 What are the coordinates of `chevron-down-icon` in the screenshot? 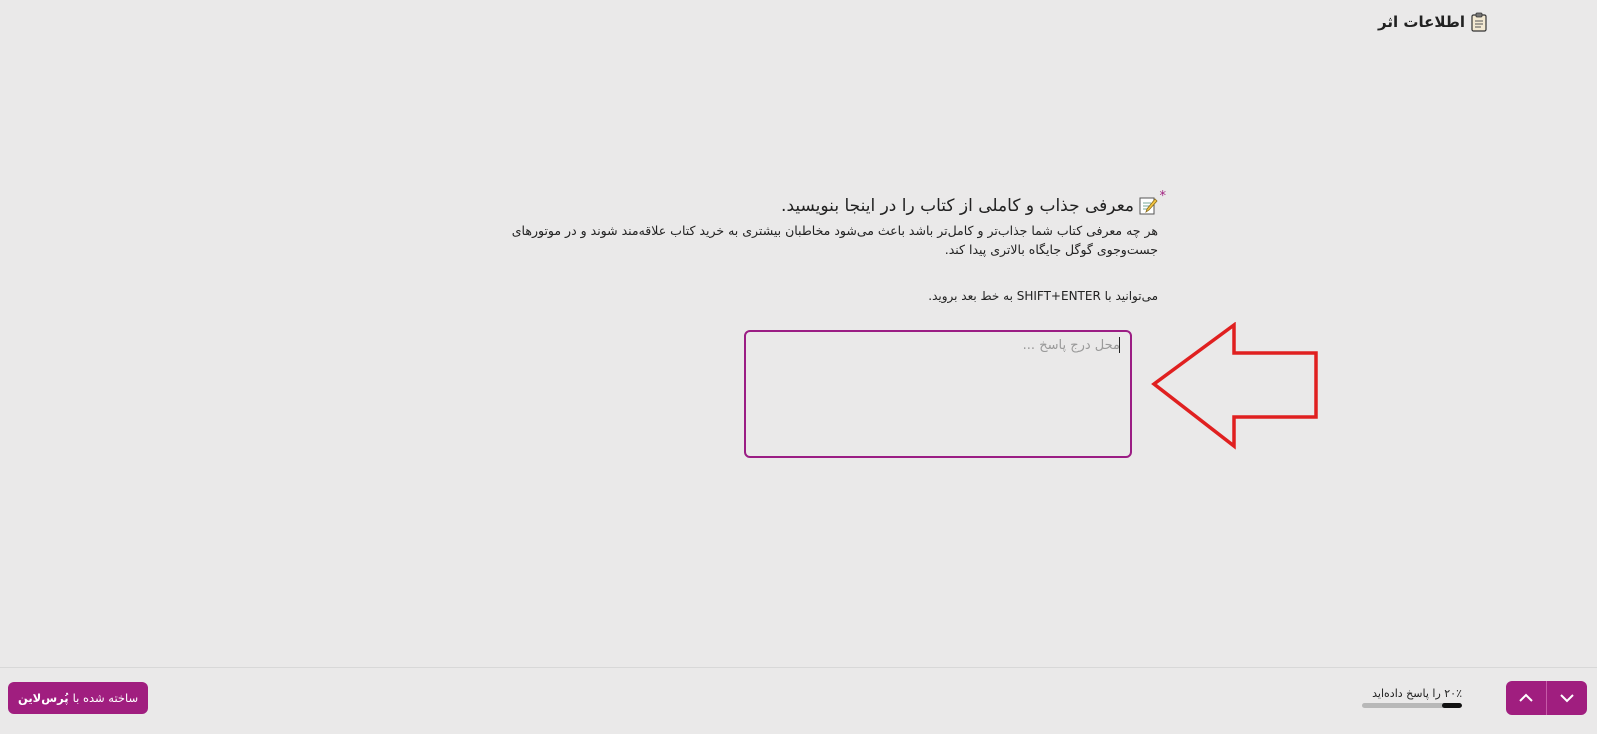 It's located at (1567, 698).